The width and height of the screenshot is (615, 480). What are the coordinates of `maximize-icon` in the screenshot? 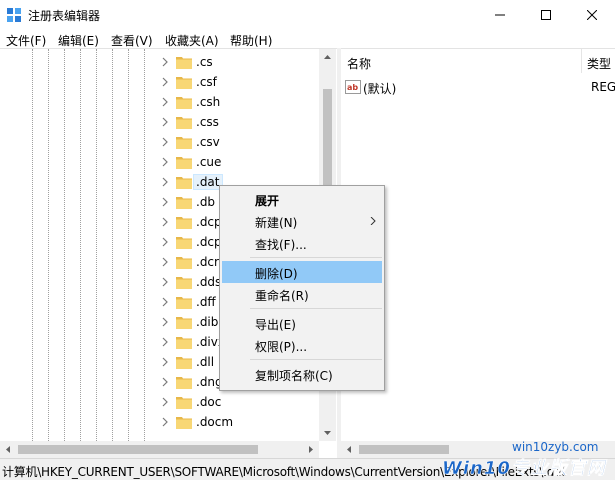 It's located at (546, 15).